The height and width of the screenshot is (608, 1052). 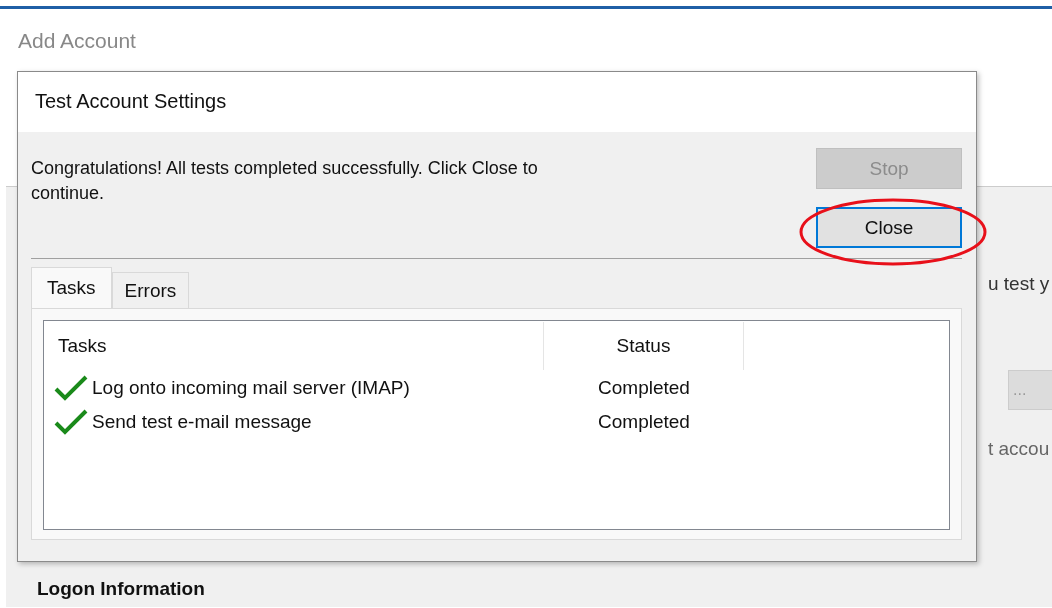 I want to click on close-button: Close, so click(x=889, y=227).